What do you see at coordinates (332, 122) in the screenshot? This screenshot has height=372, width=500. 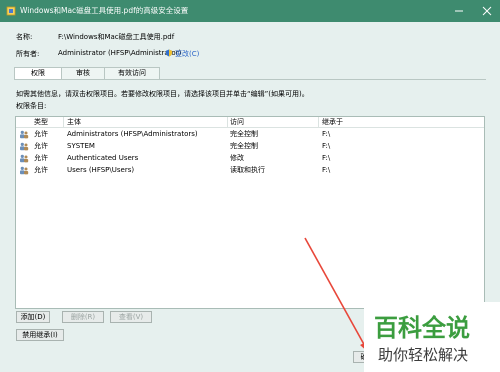 I see `column-inherited: 继承于` at bounding box center [332, 122].